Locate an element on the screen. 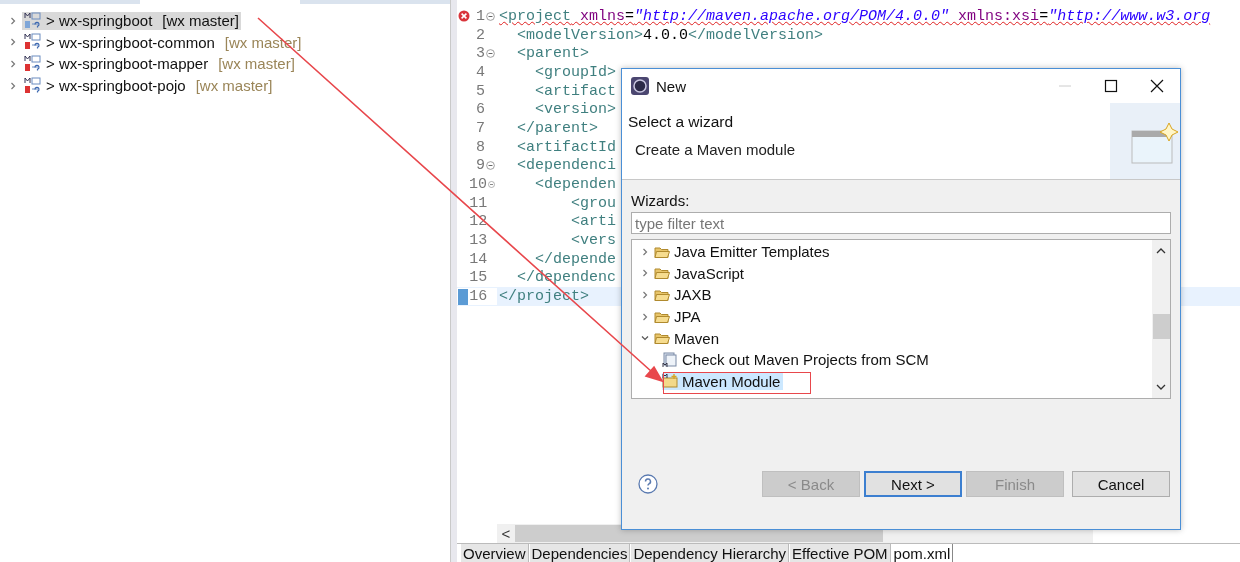 This screenshot has height=562, width=1240. line-number: 1 is located at coordinates (480, 16).